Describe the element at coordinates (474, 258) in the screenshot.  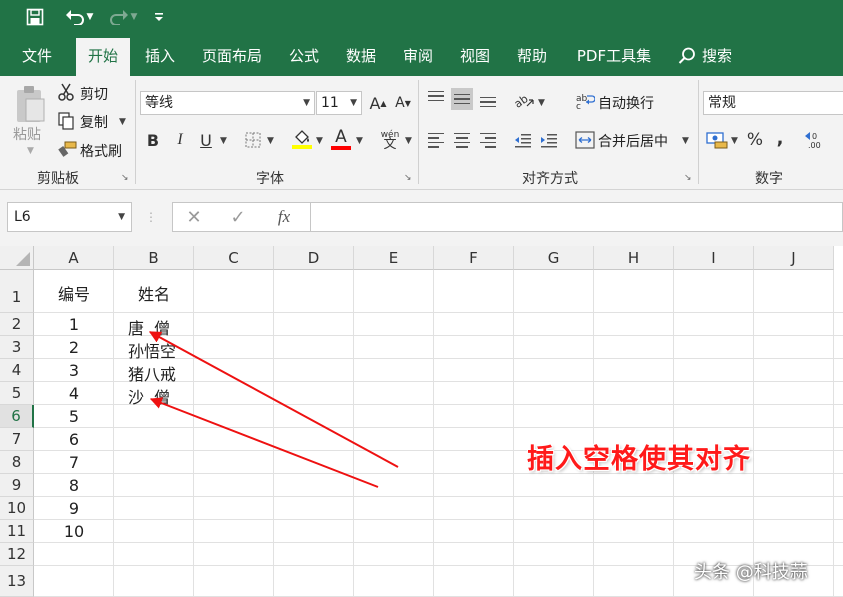
I see `column-header-f: F` at that location.